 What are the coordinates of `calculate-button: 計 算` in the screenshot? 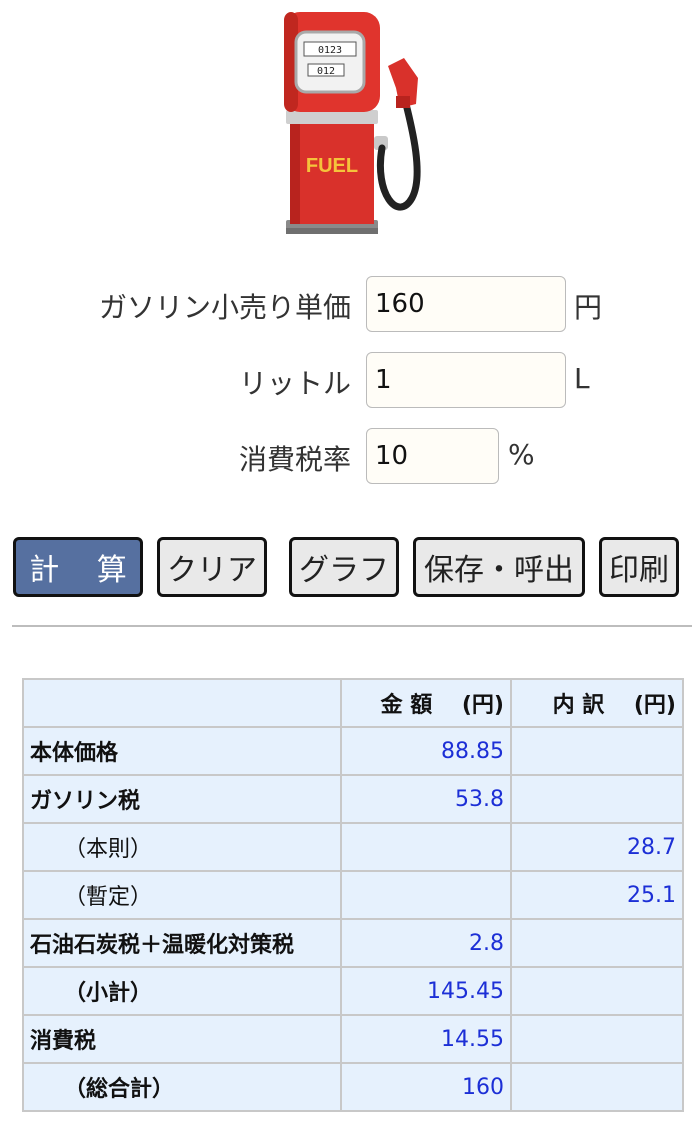 It's located at (78, 567).